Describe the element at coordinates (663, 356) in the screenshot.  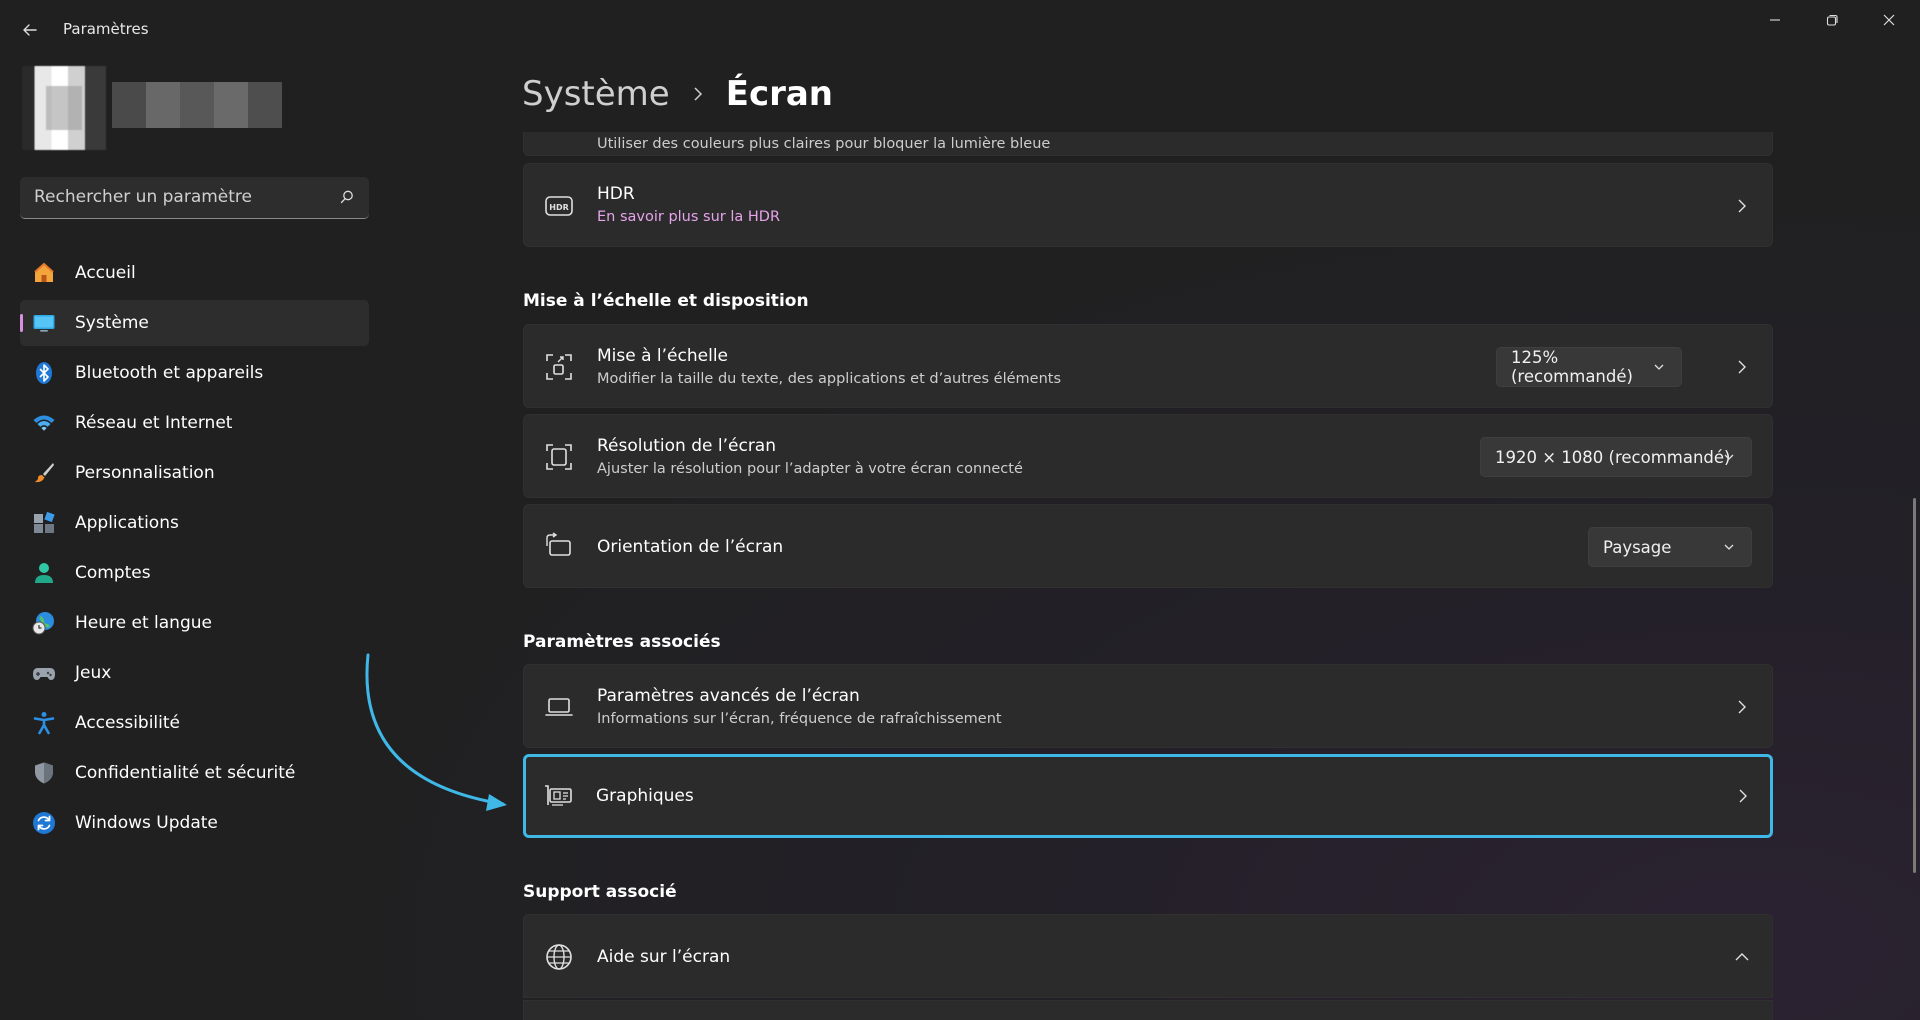
I see `card-title: Mise à l’échelle` at that location.